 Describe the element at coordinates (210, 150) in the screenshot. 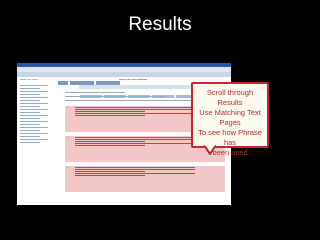

I see `callout-tail` at that location.